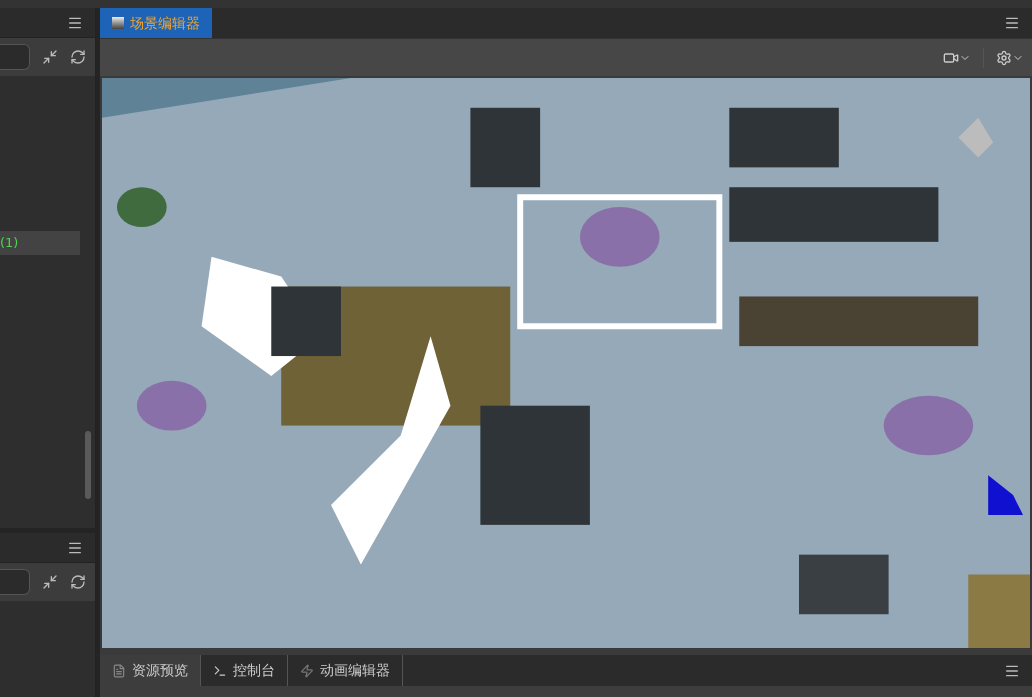 The height and width of the screenshot is (697, 1032). Describe the element at coordinates (118, 23) in the screenshot. I see `scene-icon` at that location.